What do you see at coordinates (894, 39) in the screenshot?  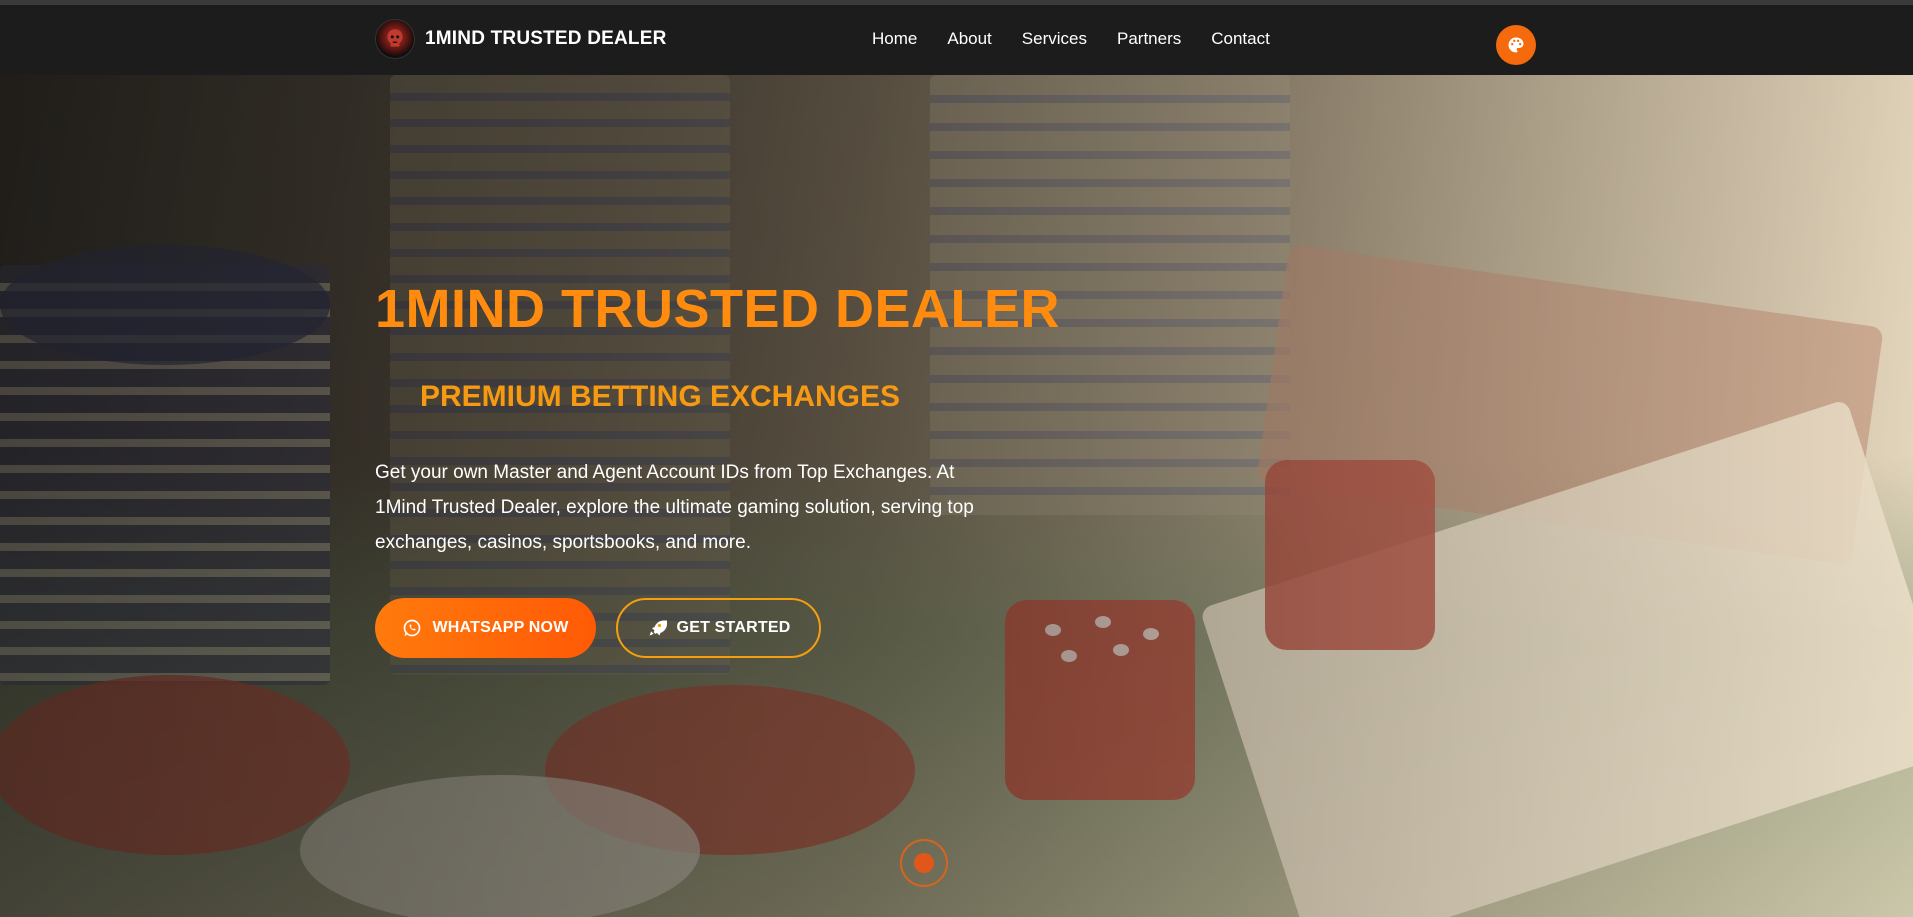 I see `nav-home: Home` at bounding box center [894, 39].